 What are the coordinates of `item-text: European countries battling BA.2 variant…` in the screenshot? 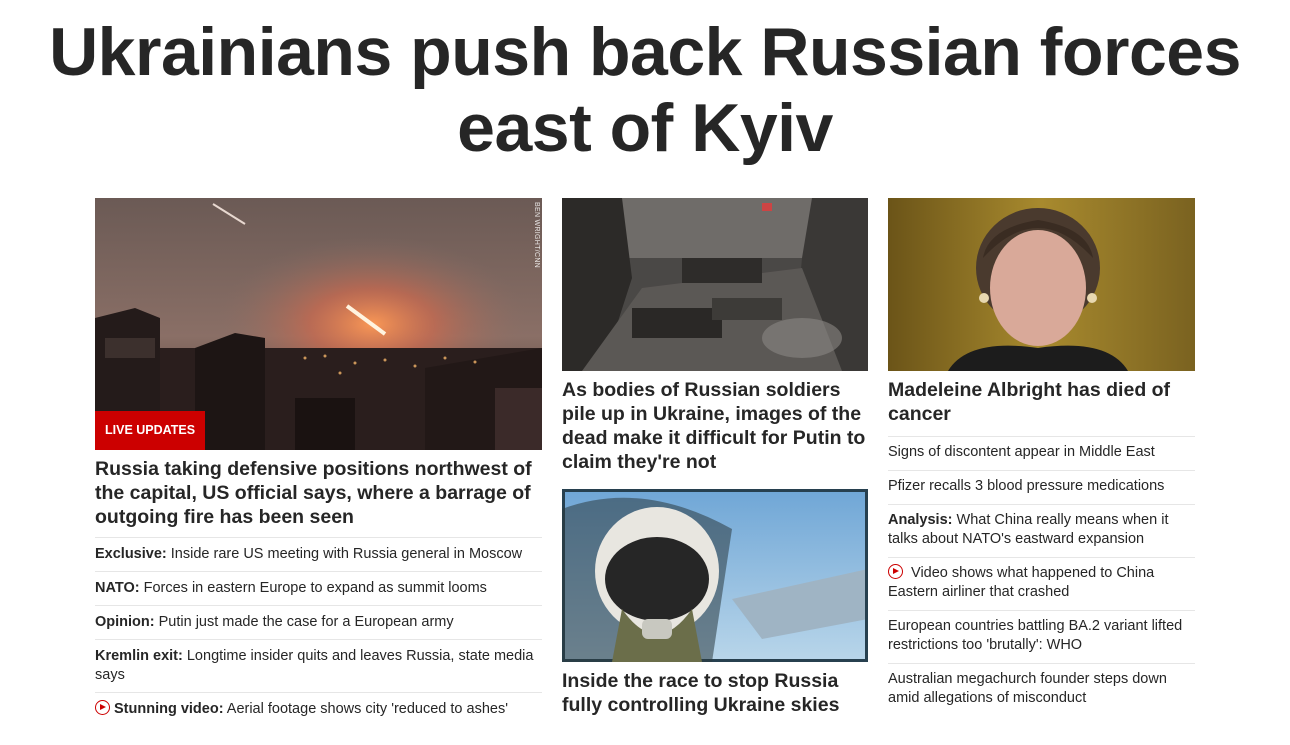 It's located at (1035, 635).